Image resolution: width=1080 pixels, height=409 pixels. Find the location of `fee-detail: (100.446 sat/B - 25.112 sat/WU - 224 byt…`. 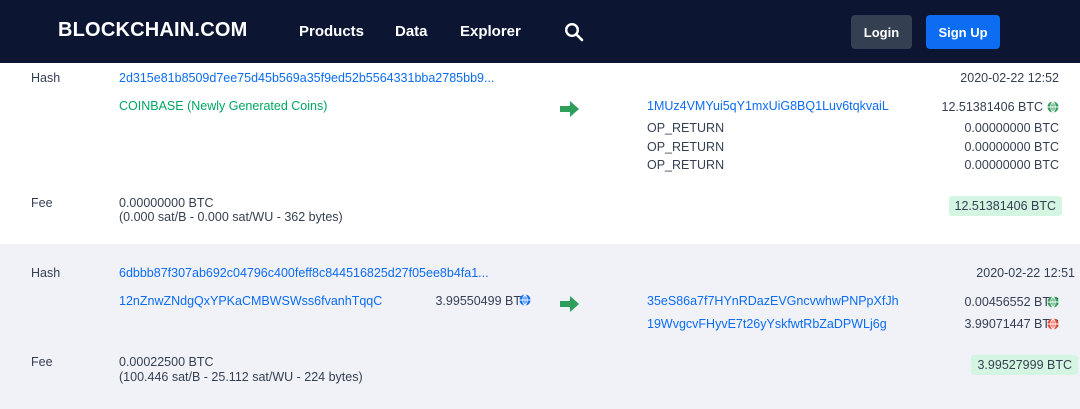

fee-detail: (100.446 sat/B - 25.112 sat/WU - 224 byt… is located at coordinates (241, 377).